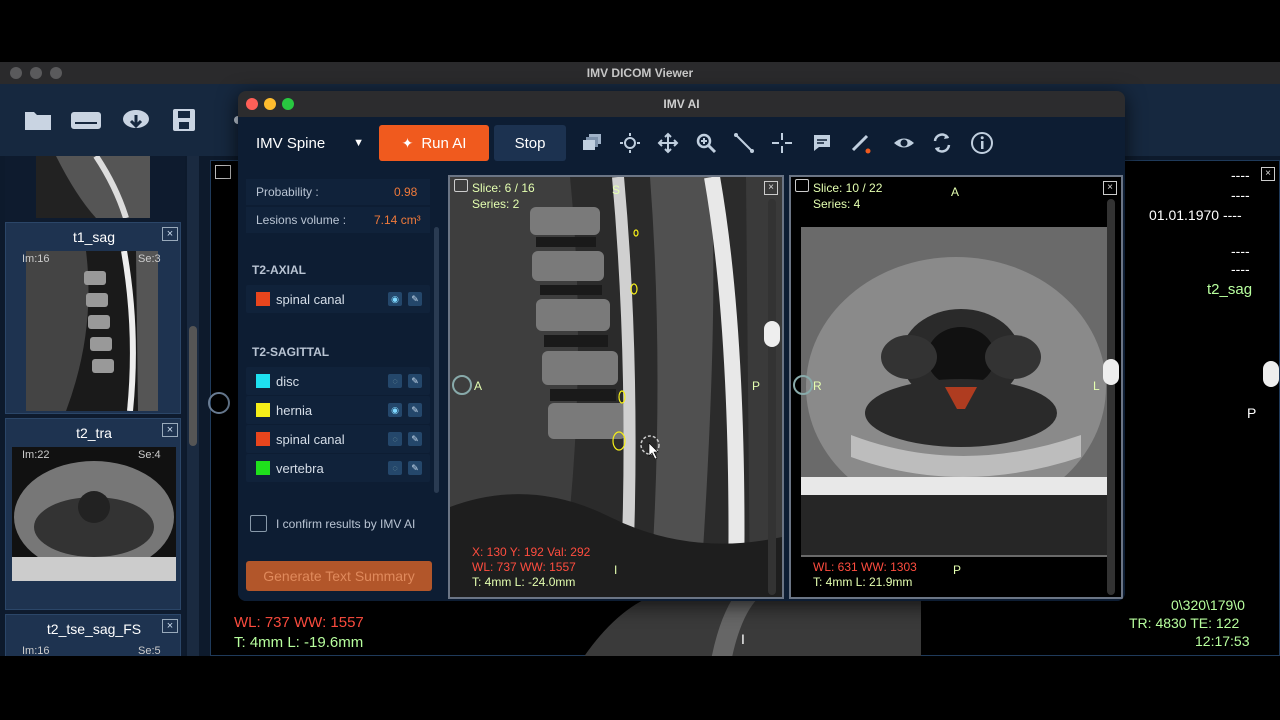 This screenshot has width=1280, height=720. Describe the element at coordinates (301, 220) in the screenshot. I see `lesions-label: Lesions volume :` at that location.